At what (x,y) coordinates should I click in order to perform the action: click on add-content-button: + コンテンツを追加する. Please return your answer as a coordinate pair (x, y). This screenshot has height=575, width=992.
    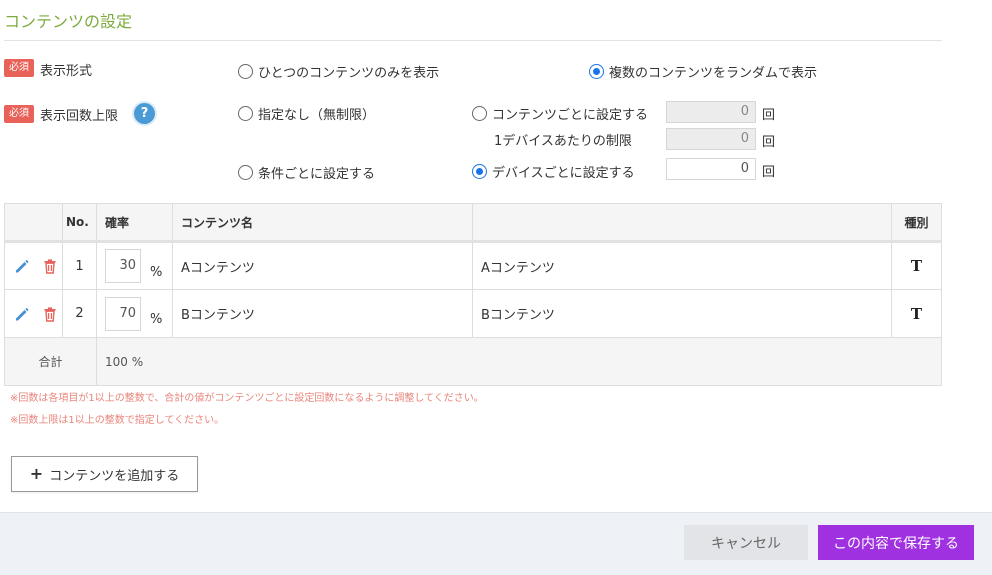
    Looking at the image, I should click on (104, 474).